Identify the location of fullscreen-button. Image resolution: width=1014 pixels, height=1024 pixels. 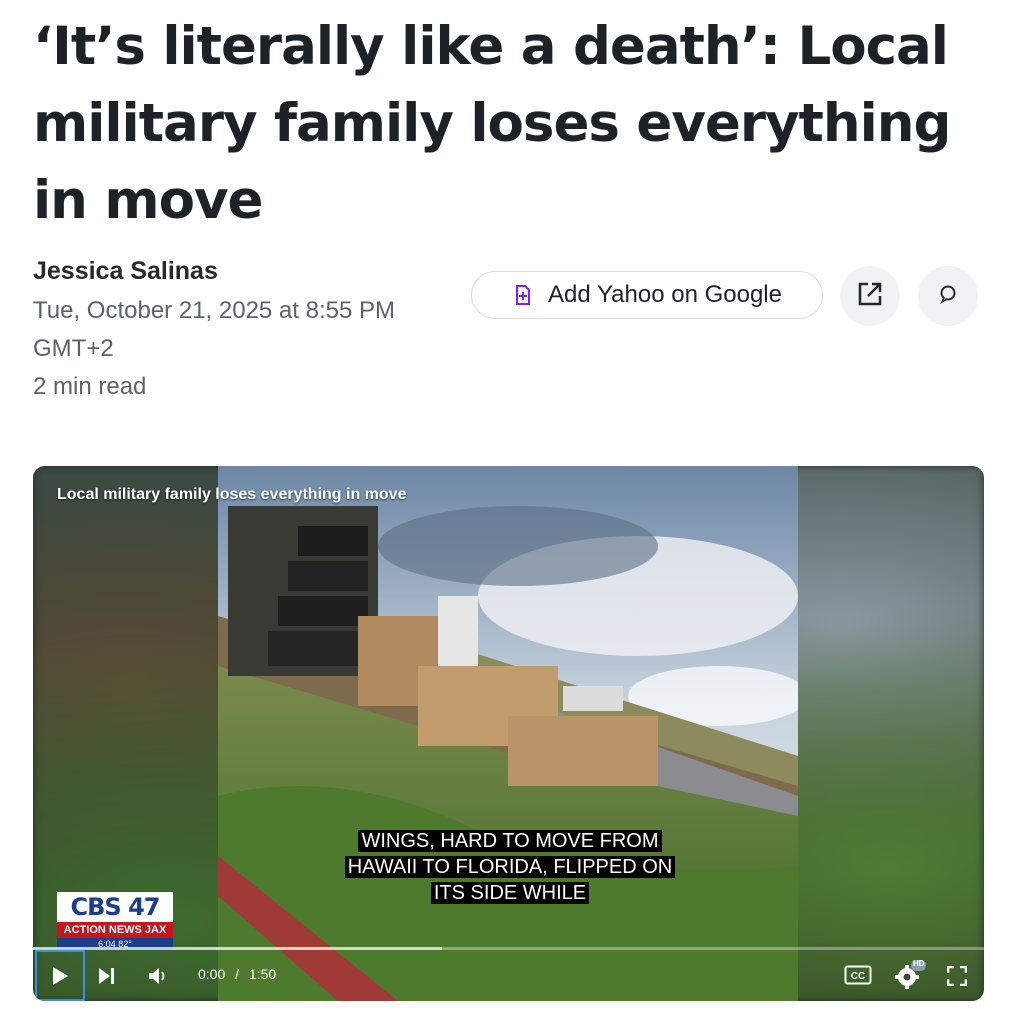
(957, 976).